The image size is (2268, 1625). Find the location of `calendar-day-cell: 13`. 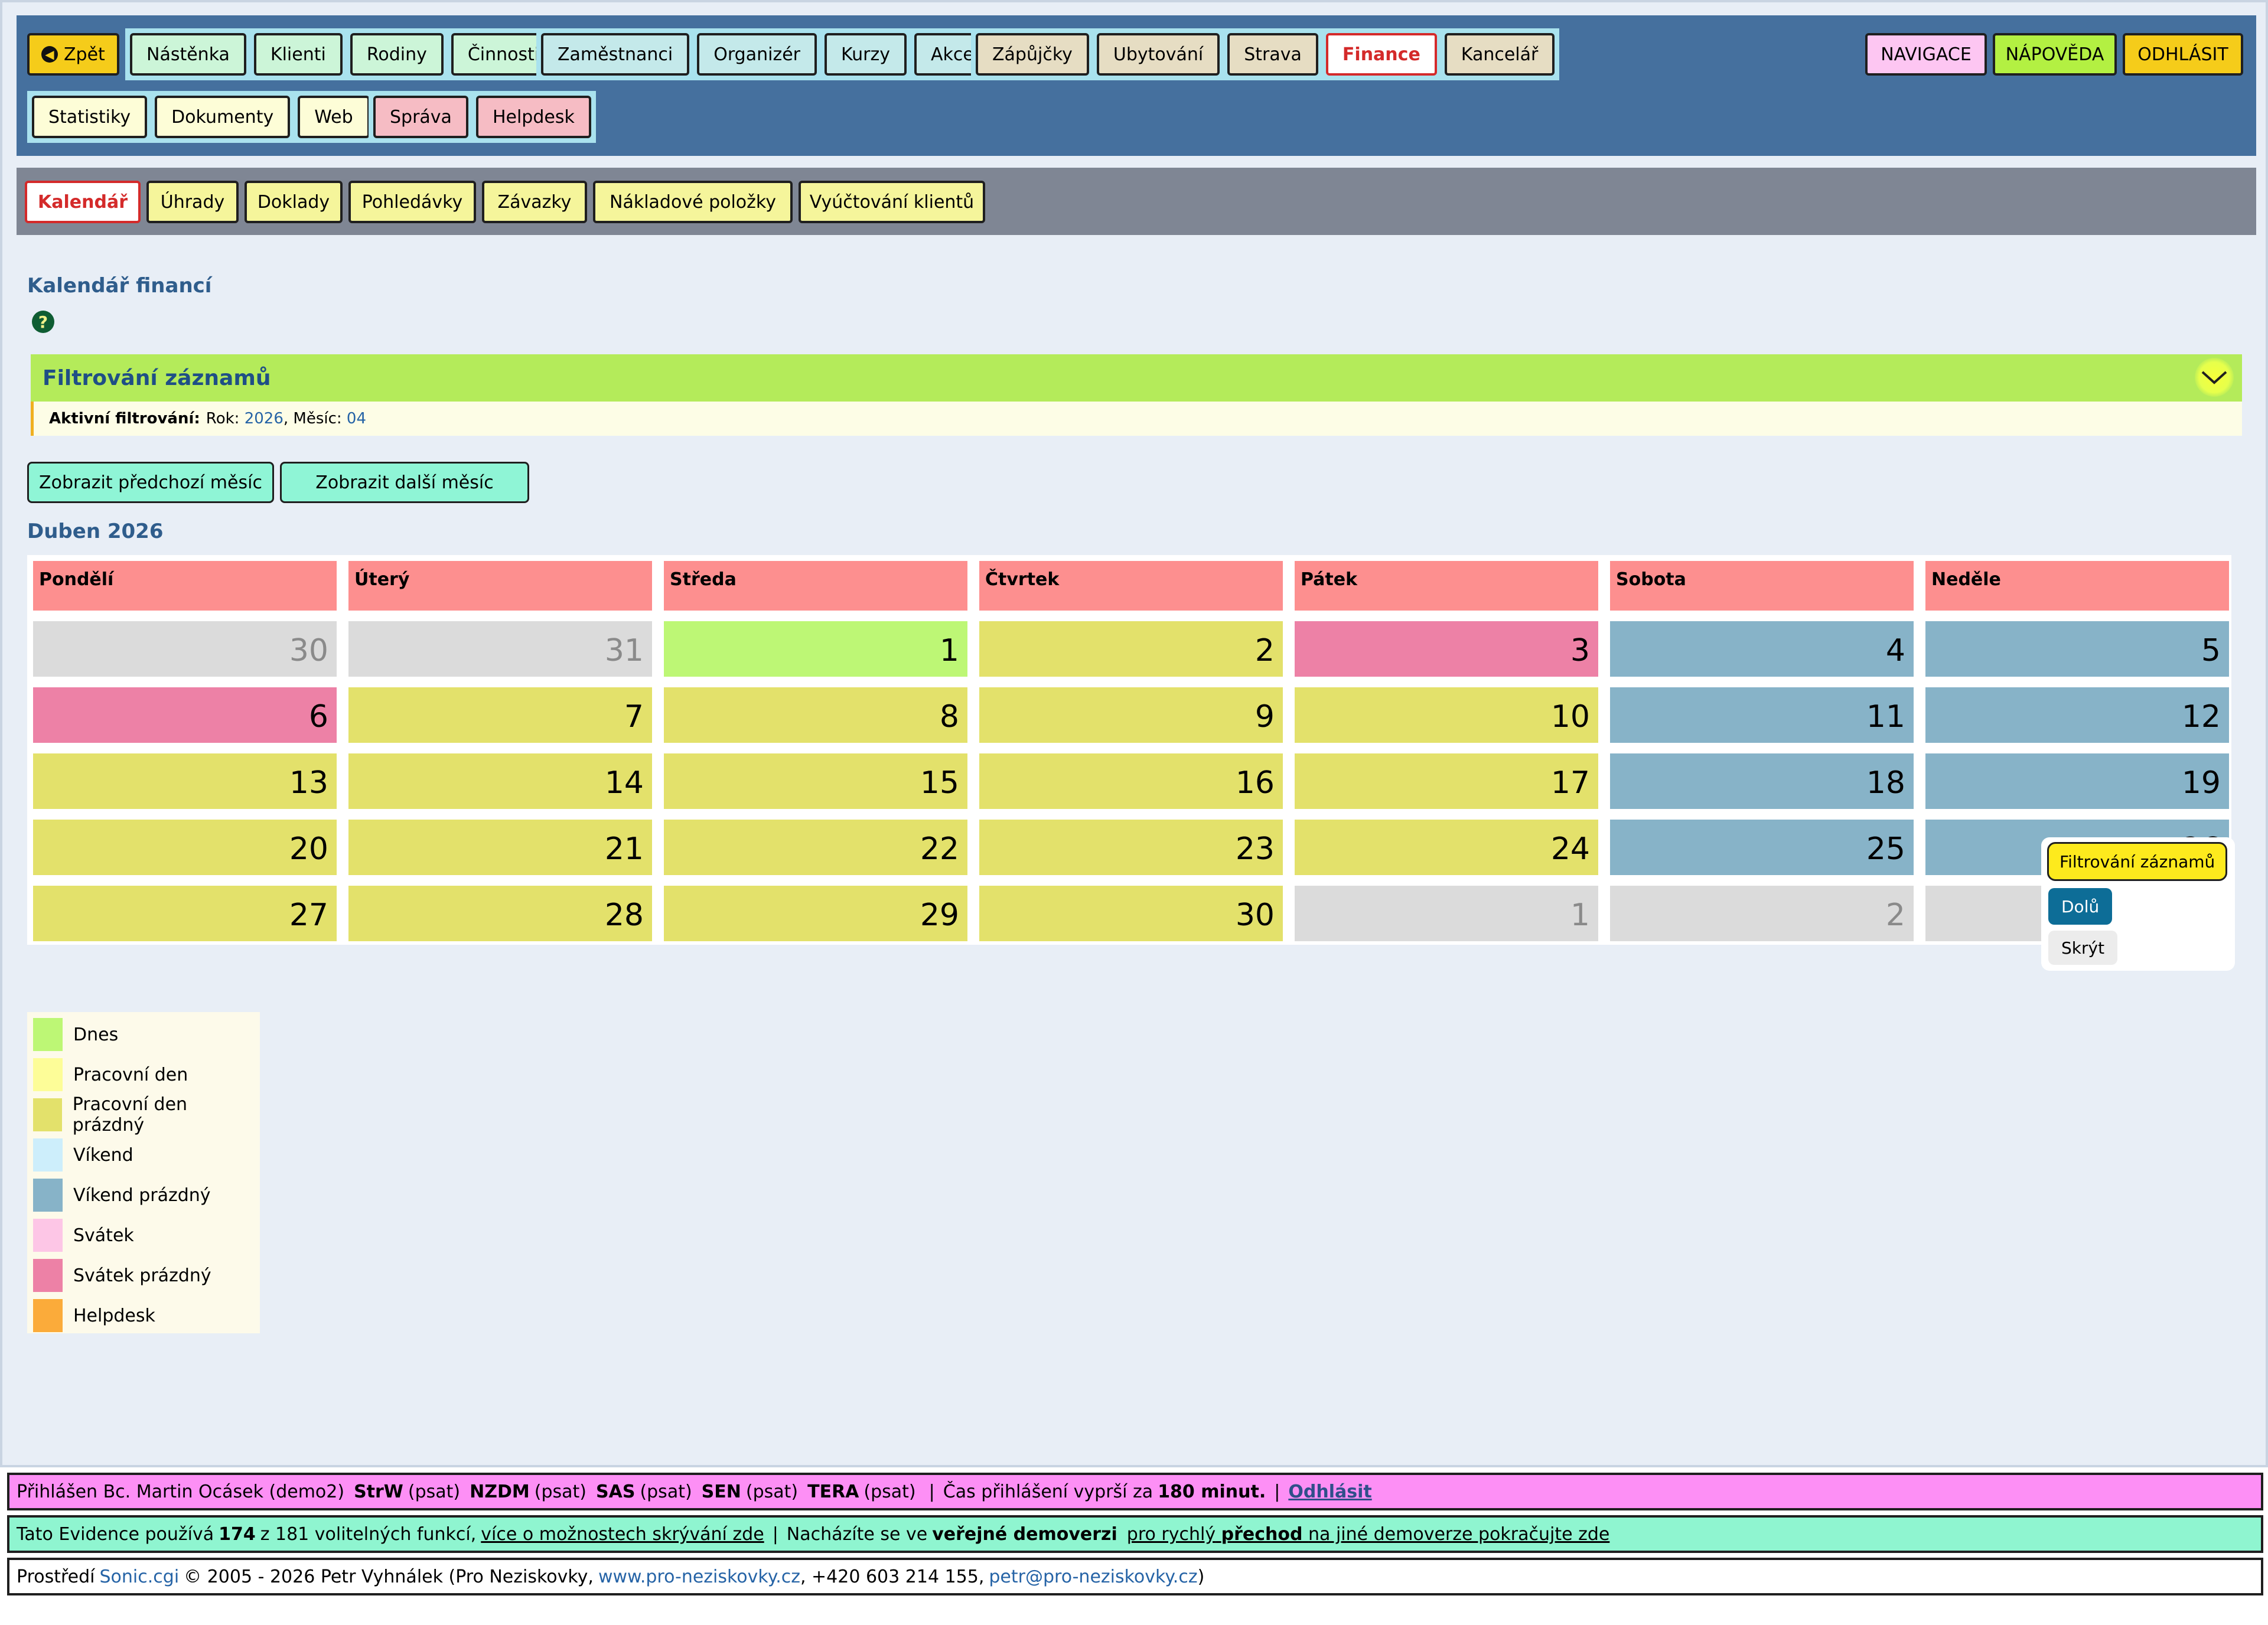

calendar-day-cell: 13 is located at coordinates (185, 781).